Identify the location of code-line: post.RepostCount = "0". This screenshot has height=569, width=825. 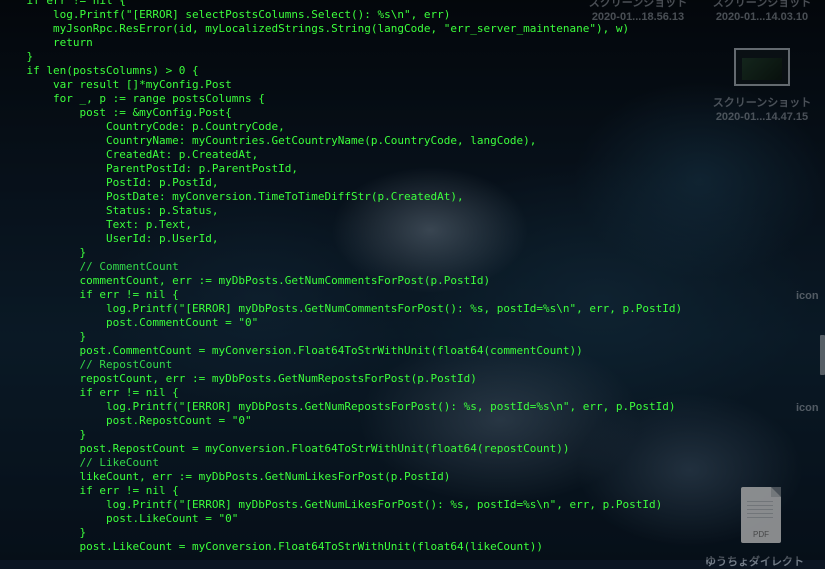
(126, 420).